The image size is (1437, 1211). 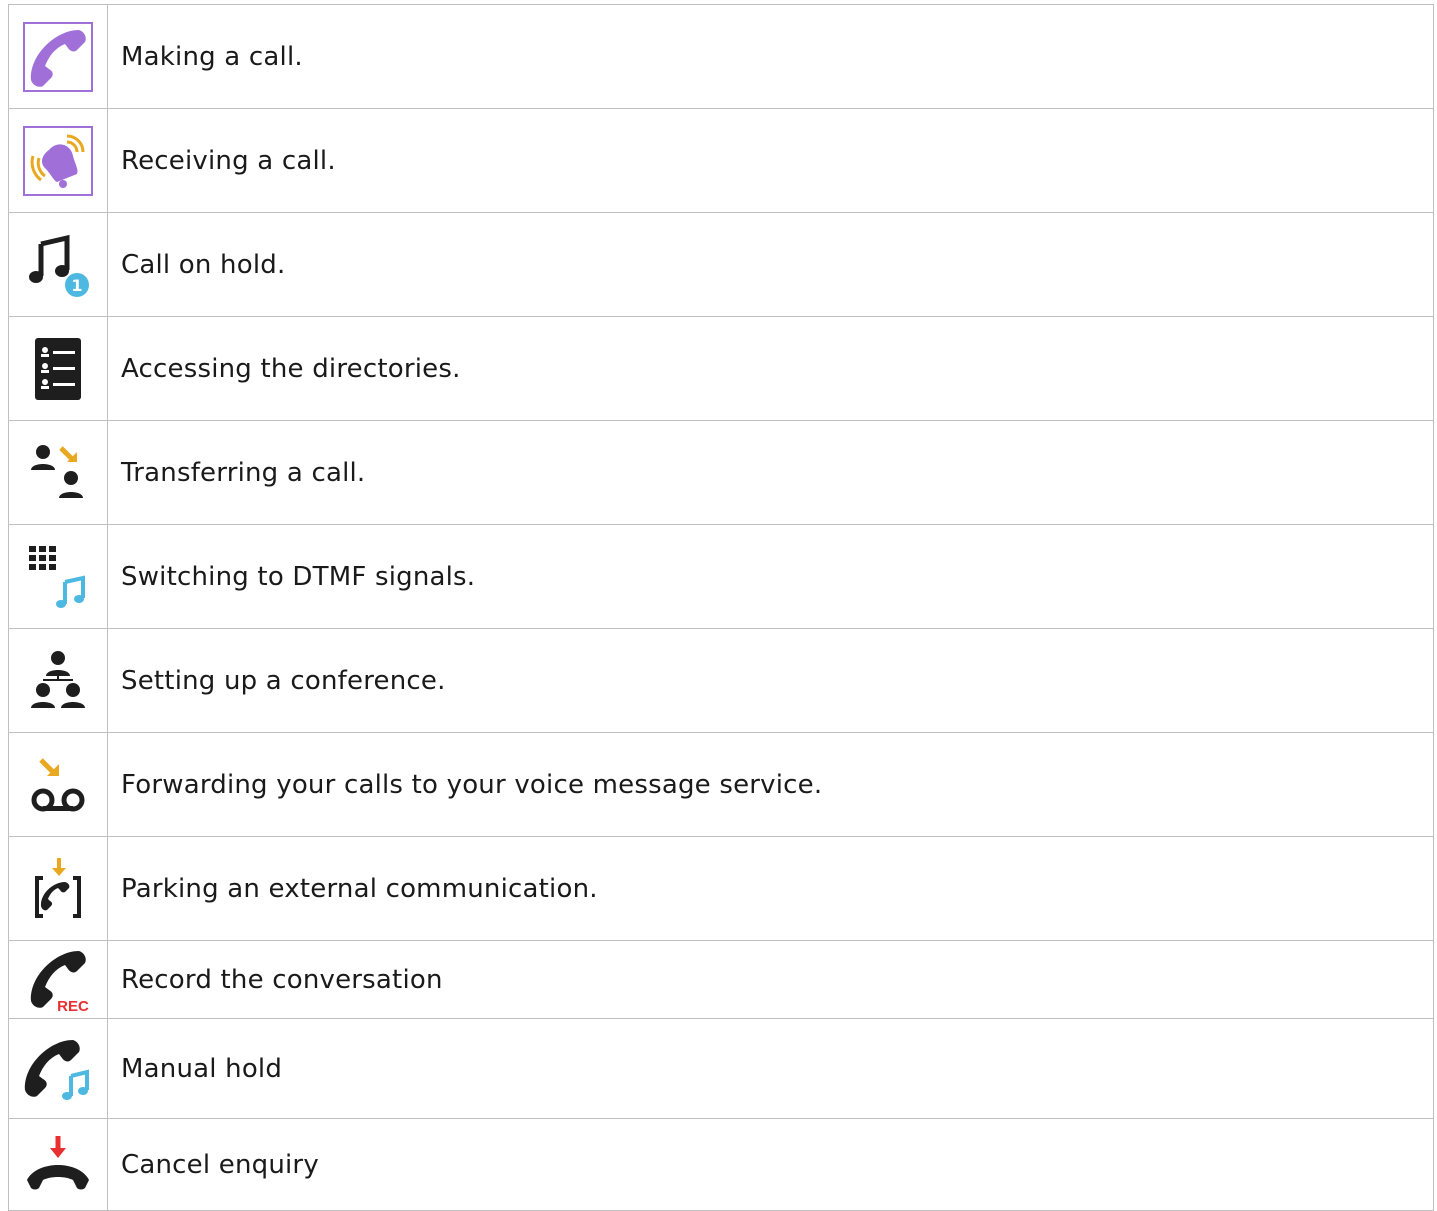 What do you see at coordinates (721, 473) in the screenshot?
I see `table-row: Transferring a call.` at bounding box center [721, 473].